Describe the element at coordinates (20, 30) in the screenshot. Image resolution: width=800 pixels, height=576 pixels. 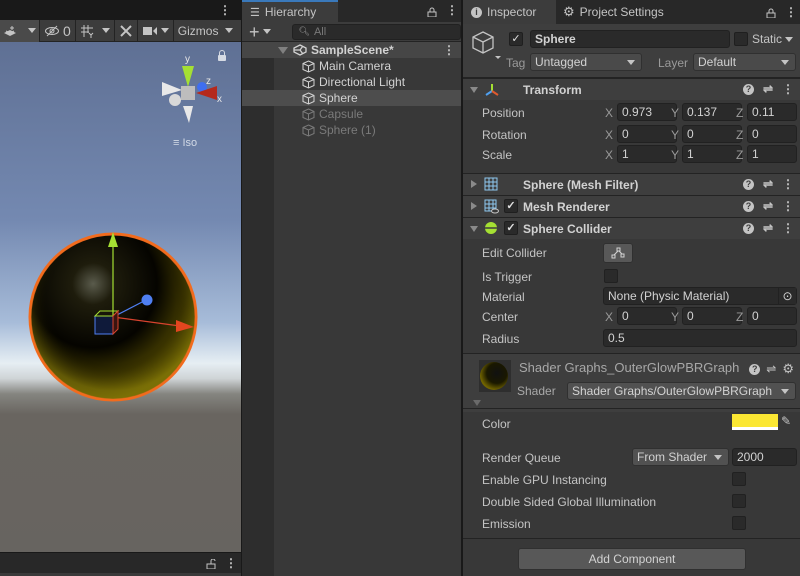
I see `draw-mode-dropdown` at that location.